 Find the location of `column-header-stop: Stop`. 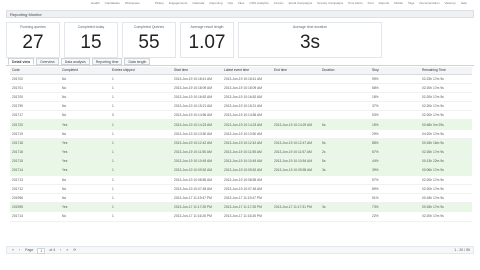

column-header-stop: Stop is located at coordinates (395, 71).